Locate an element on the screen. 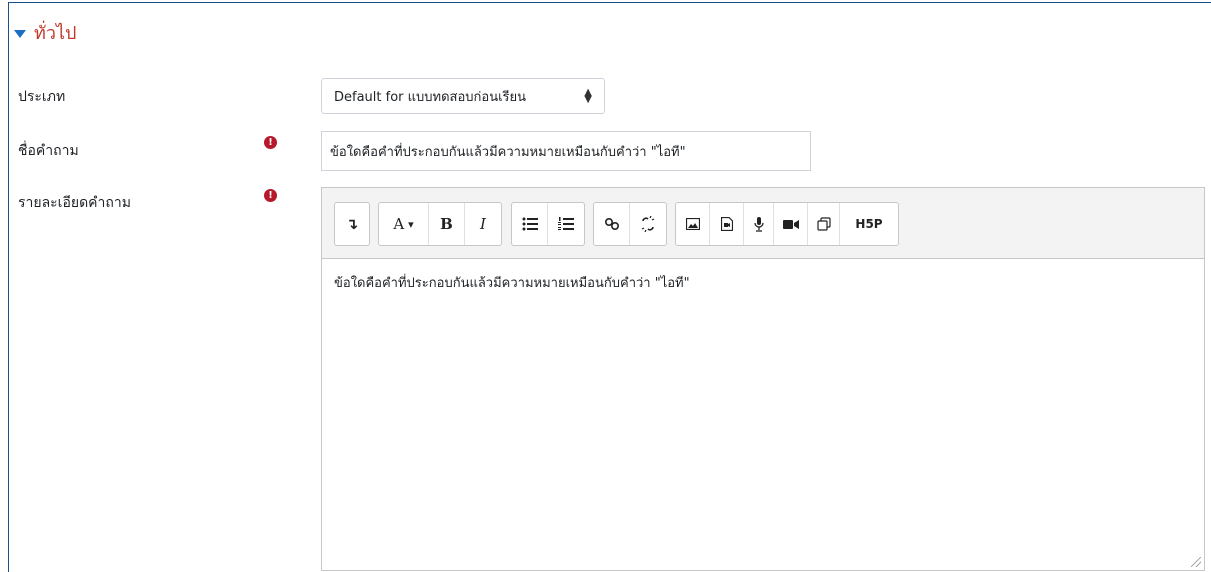  toolbar-group-lists is located at coordinates (548, 224).